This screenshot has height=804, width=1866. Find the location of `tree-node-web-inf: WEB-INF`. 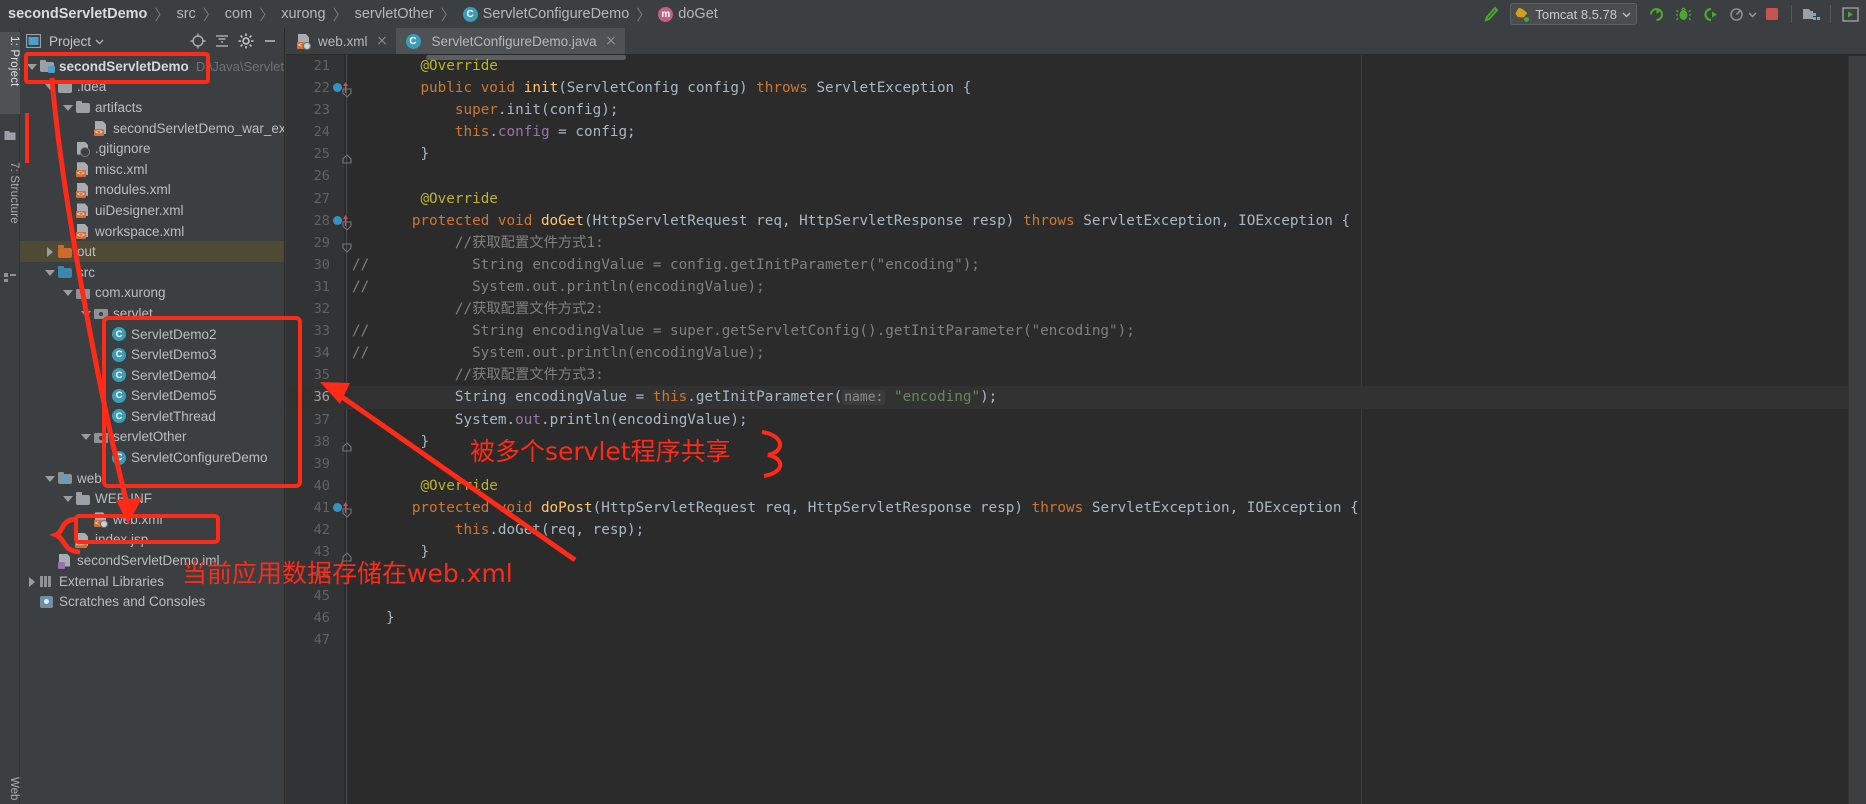

tree-node-web-inf: WEB-INF is located at coordinates (152, 498).